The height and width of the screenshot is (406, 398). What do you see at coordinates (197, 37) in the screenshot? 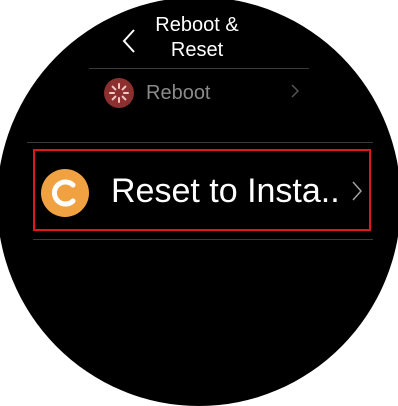
I see `page-title: Reboot & Reset` at bounding box center [197, 37].